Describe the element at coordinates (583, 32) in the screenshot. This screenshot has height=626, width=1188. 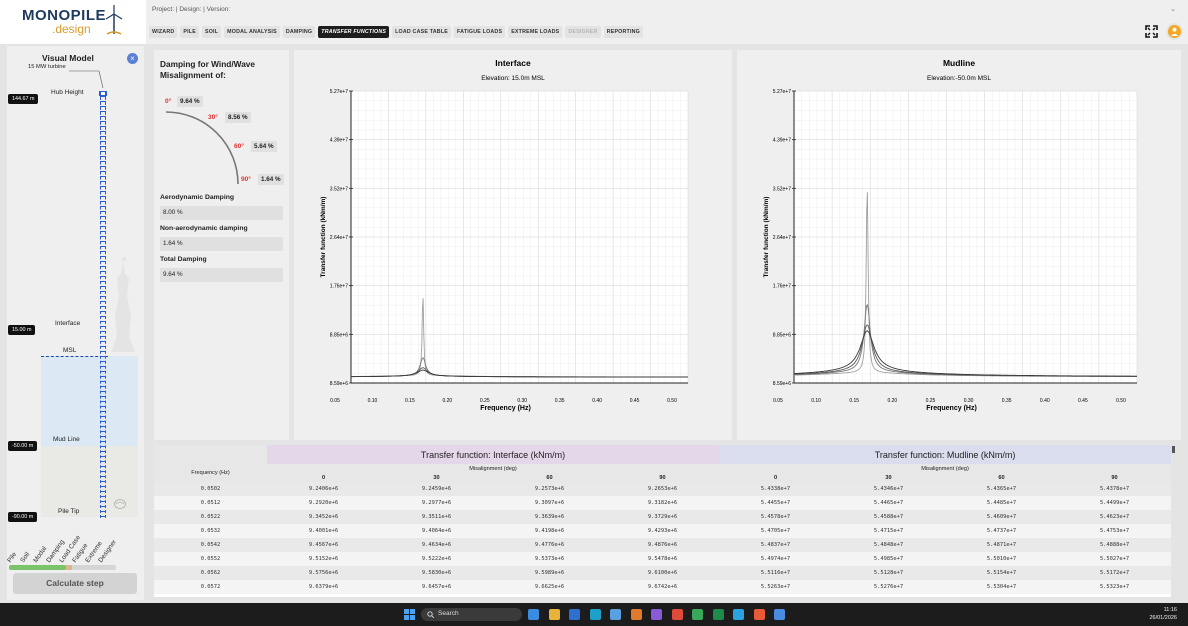
I see `tab-designer: DESIGNER` at that location.